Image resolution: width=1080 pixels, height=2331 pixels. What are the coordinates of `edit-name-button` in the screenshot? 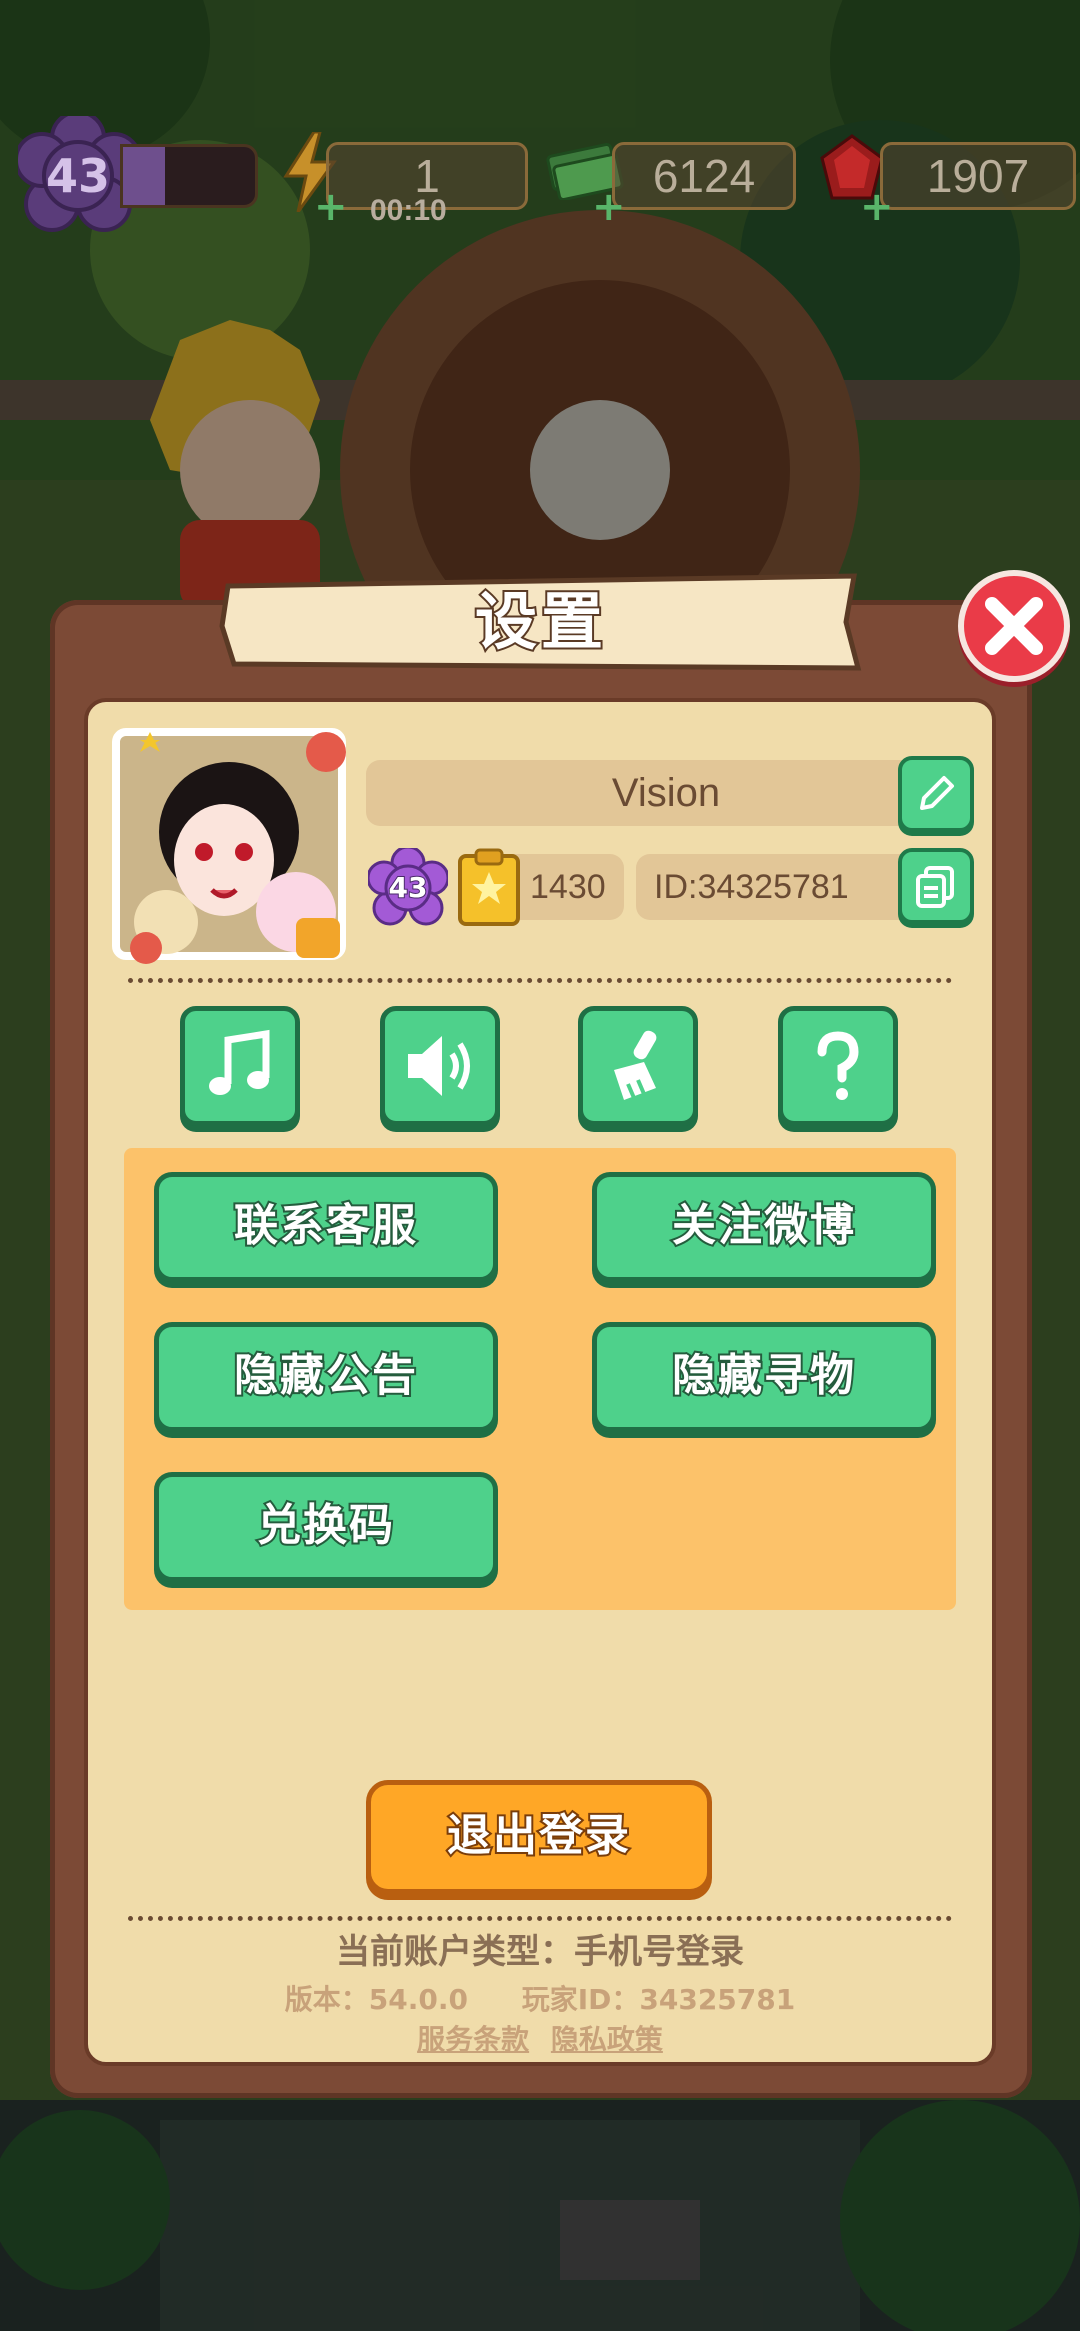 It's located at (936, 794).